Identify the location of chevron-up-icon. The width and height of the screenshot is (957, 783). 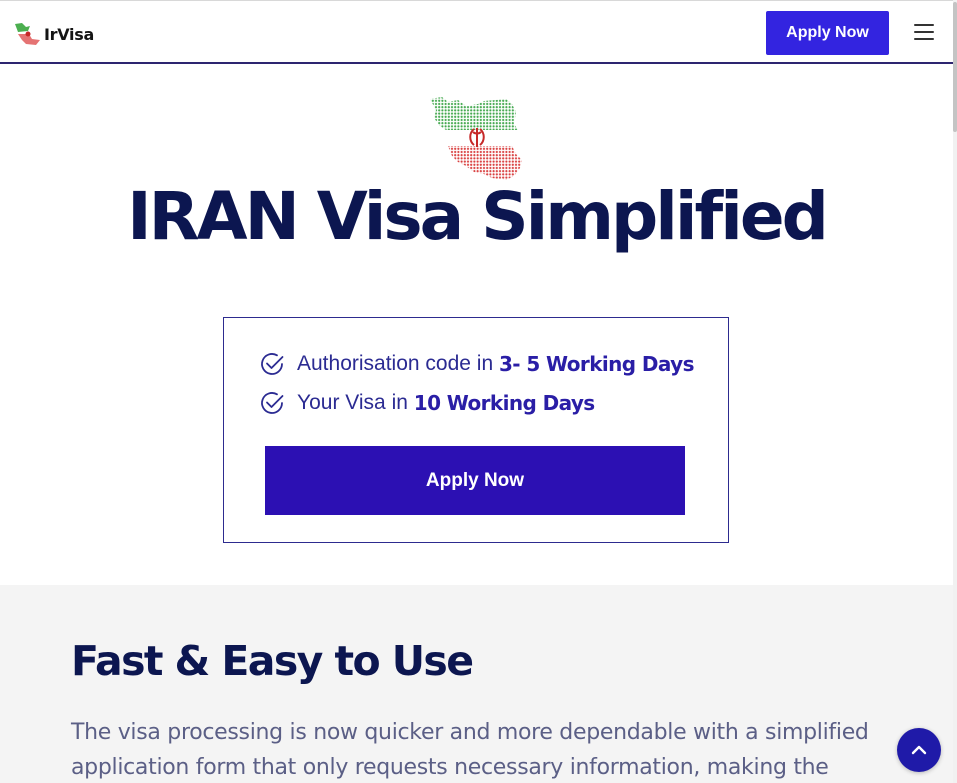
(919, 750).